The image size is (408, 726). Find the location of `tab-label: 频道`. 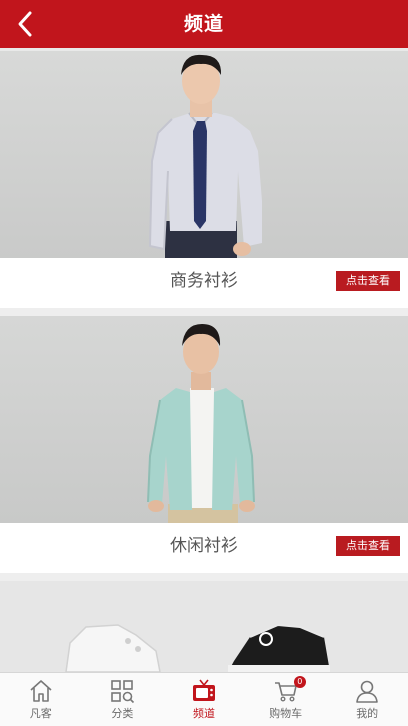

tab-label: 频道 is located at coordinates (203, 713).